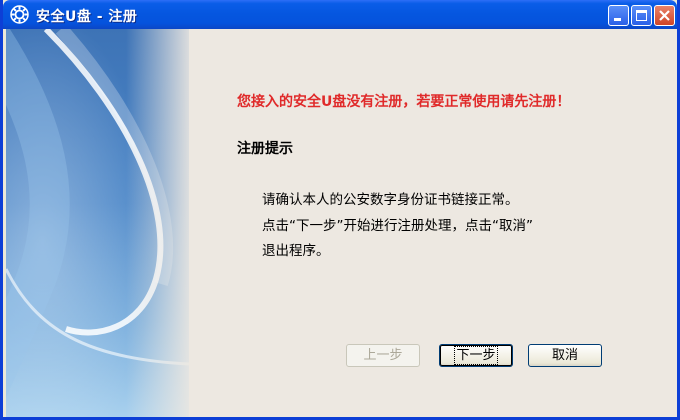 The height and width of the screenshot is (420, 680). I want to click on title-bar: 安全U盘 - 注册, so click(340, 14).